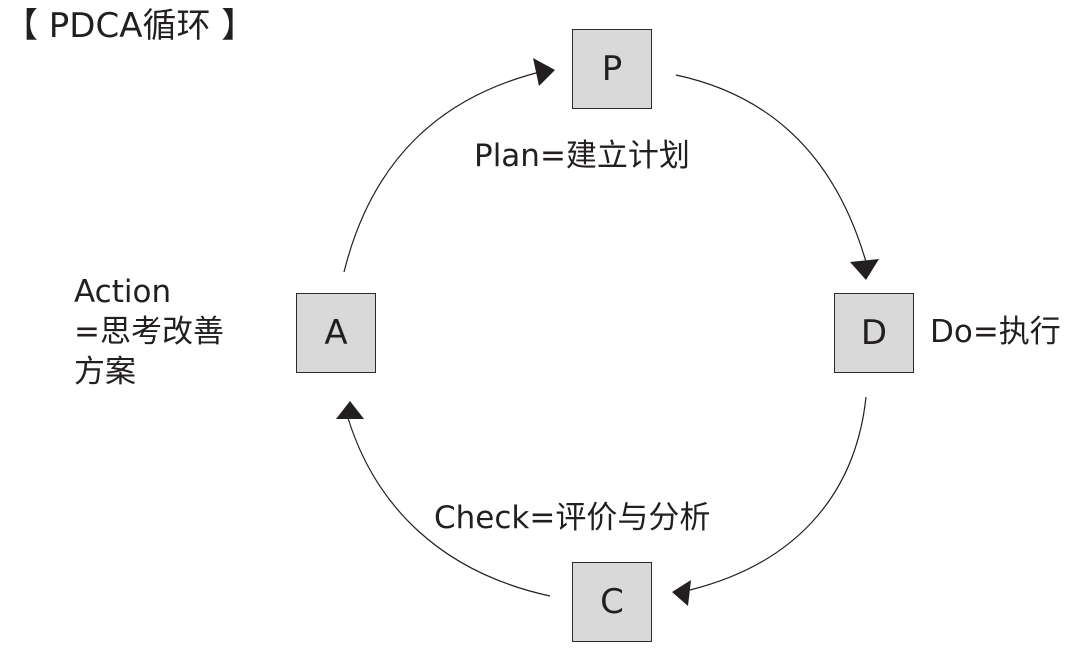 The width and height of the screenshot is (1078, 651). Describe the element at coordinates (582, 156) in the screenshot. I see `label-plan: Plan=建立计划` at that location.